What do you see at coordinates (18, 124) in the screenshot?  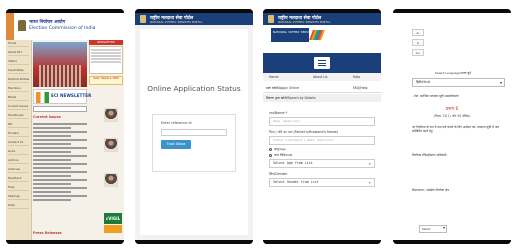 I see `sidebar-item: RTI` at bounding box center [18, 124].